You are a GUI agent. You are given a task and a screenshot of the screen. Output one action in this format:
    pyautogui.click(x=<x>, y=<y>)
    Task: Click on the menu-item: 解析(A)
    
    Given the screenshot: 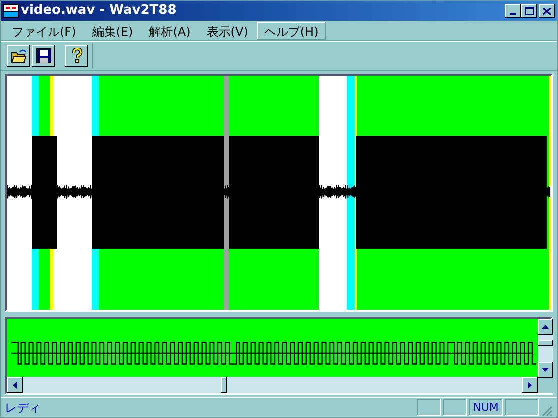 What is the action you would take?
    pyautogui.click(x=170, y=31)
    